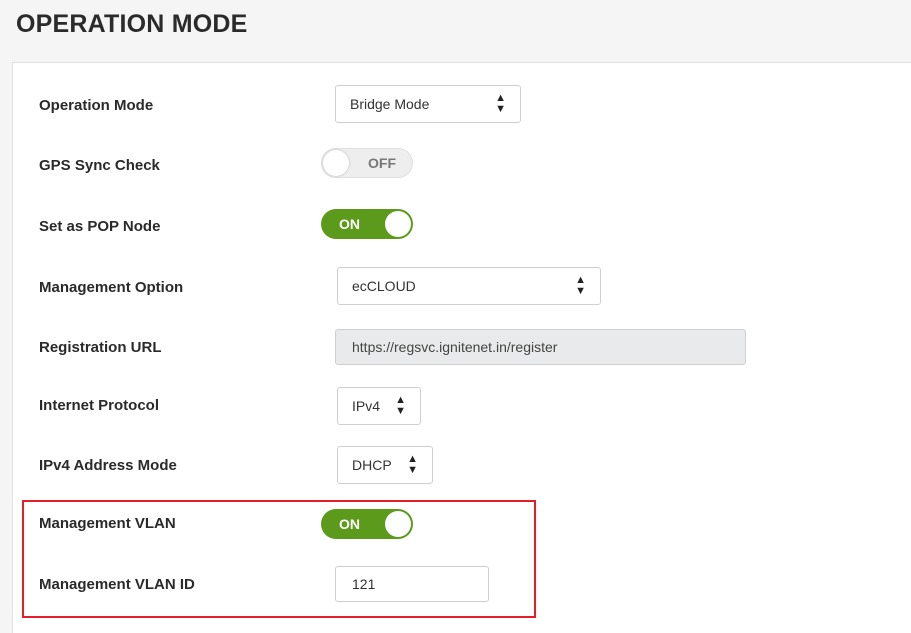  Describe the element at coordinates (384, 286) in the screenshot. I see `management-option-value: ecCLOUD` at that location.